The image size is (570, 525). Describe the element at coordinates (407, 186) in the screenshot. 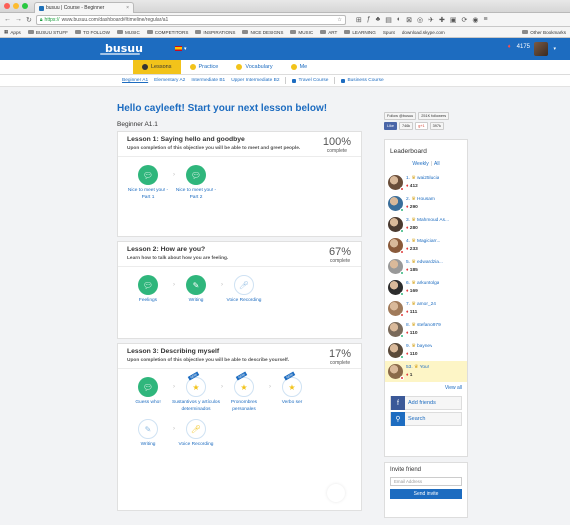

I see `ruby-icon: ♦` at that location.